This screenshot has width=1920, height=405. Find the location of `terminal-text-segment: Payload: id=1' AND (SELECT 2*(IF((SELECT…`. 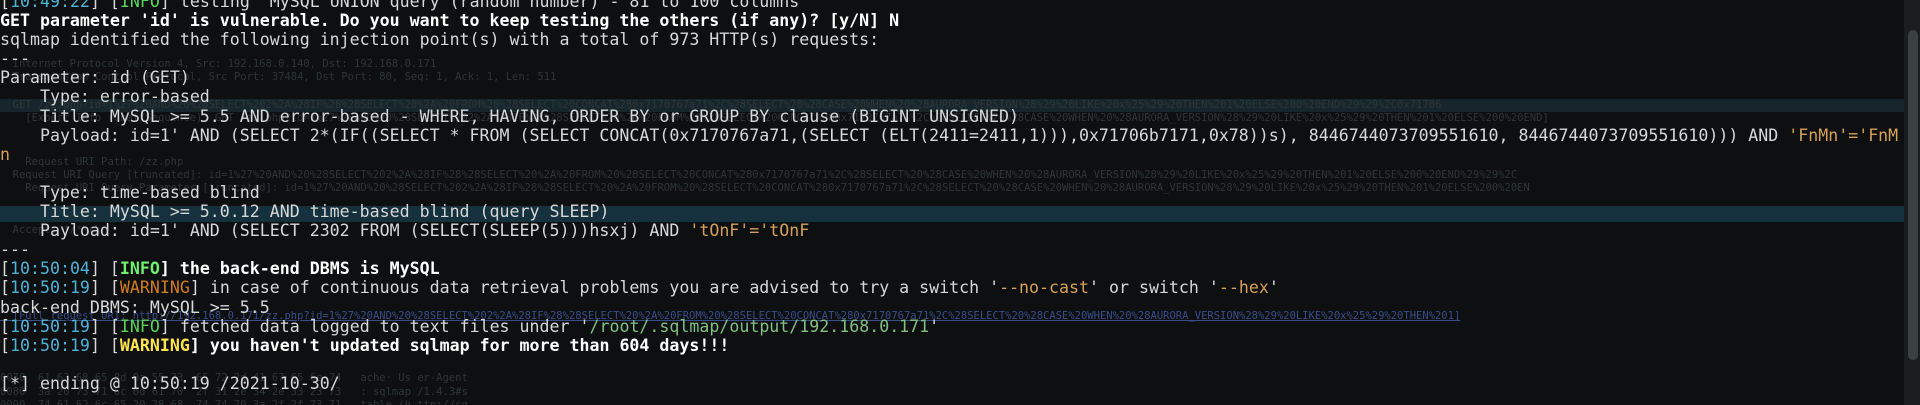

terminal-text-segment: Payload: id=1' AND (SELECT 2*(IF((SELECT… is located at coordinates (894, 135).